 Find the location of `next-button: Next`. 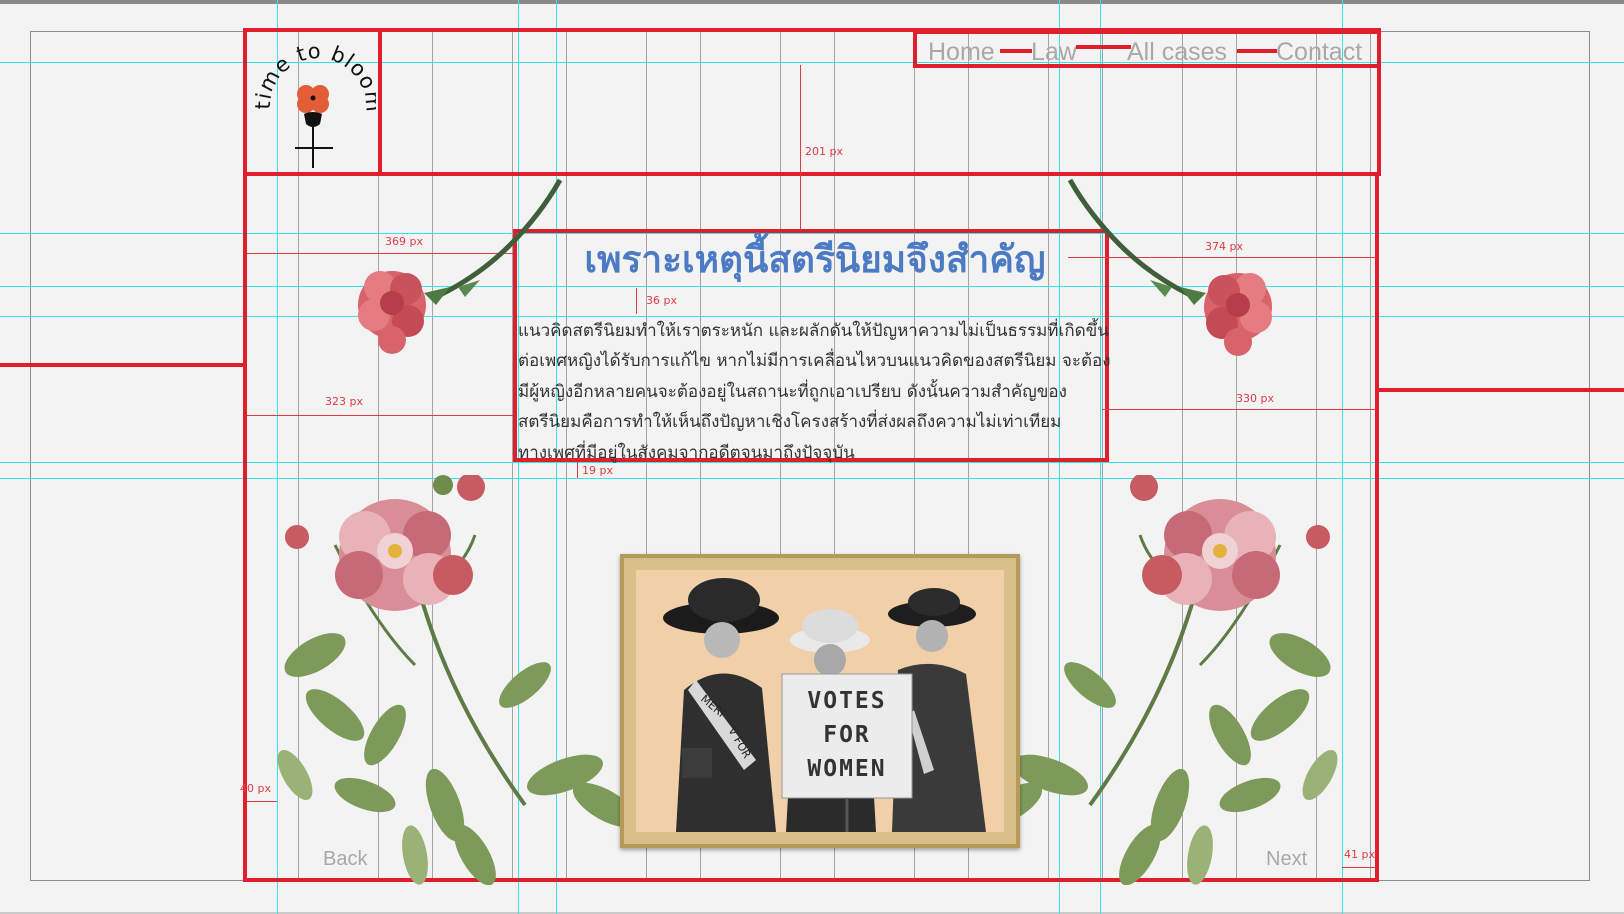

next-button: Next is located at coordinates (1286, 859).